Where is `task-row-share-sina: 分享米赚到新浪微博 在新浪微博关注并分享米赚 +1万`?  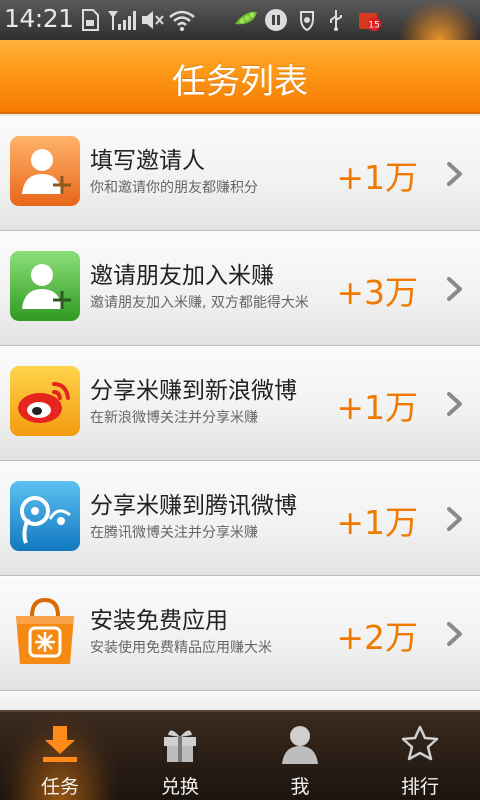 task-row-share-sina: 分享米赚到新浪微博 在新浪微博关注并分享米赚 +1万 is located at coordinates (240, 403).